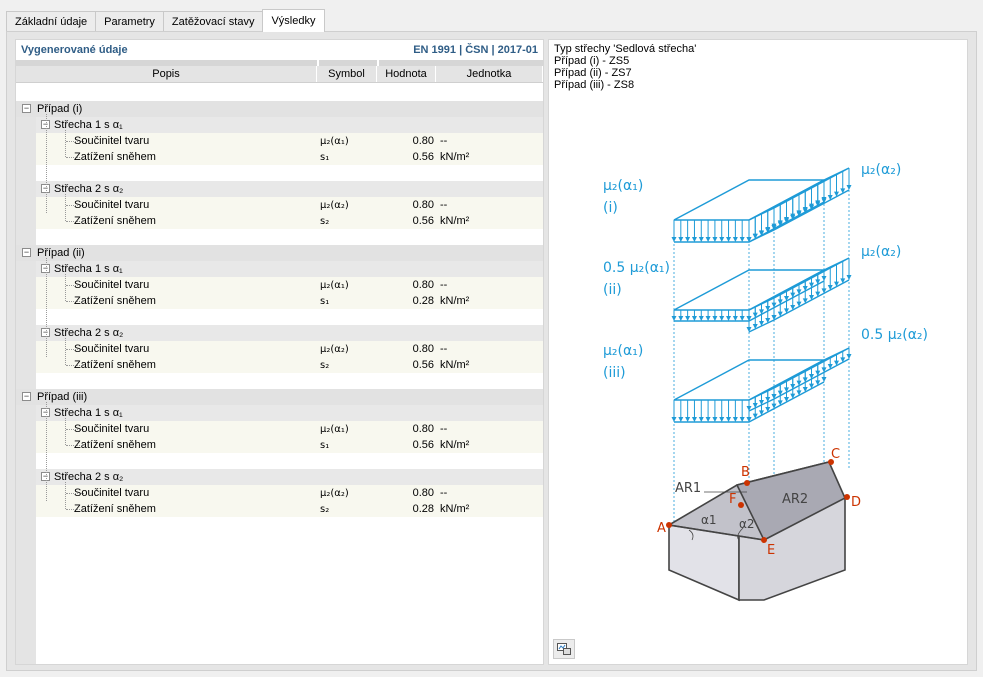 The image size is (983, 677). Describe the element at coordinates (62, 397) in the screenshot. I see `case-label: Případ (iii)` at that location.